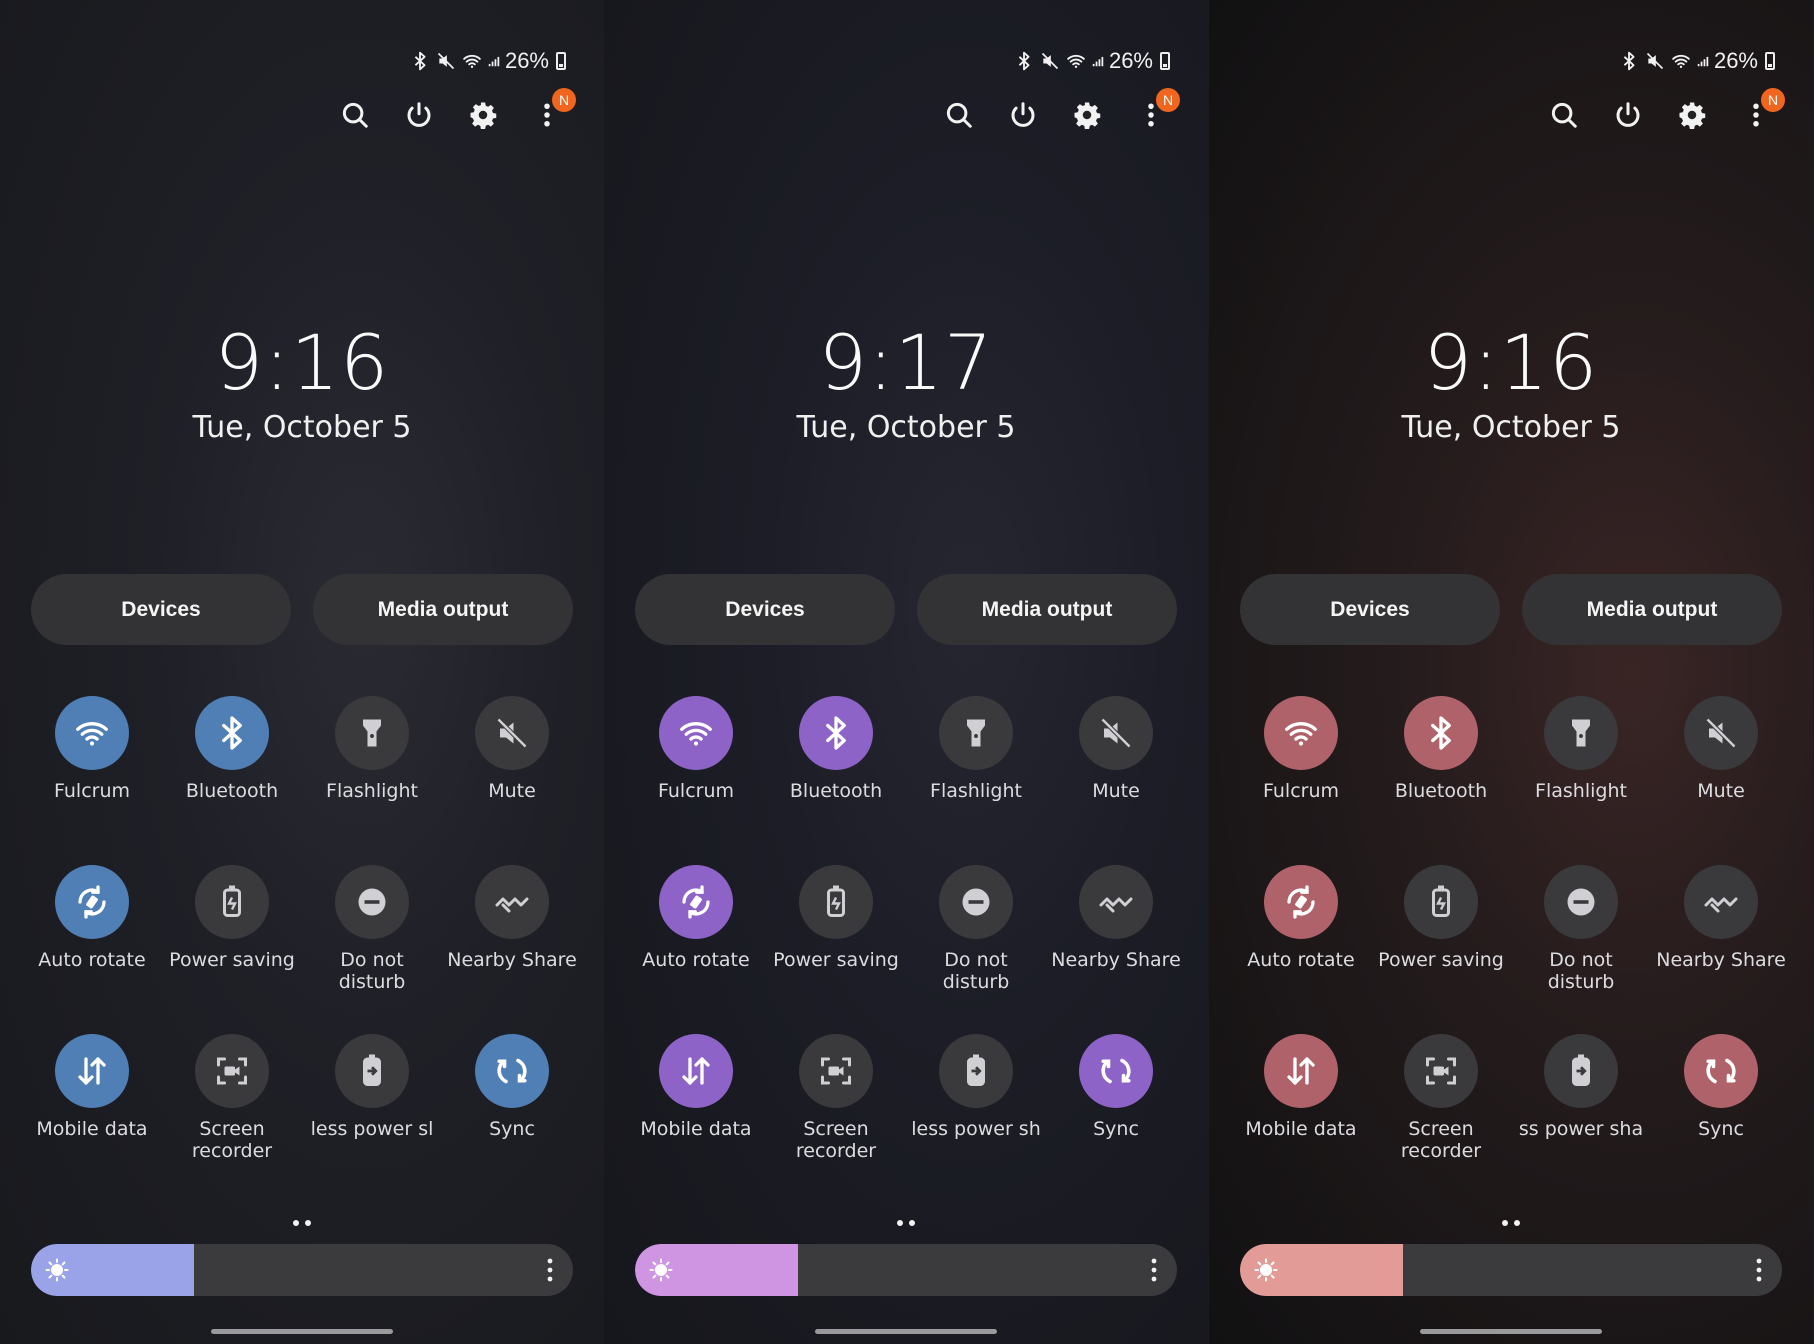 This screenshot has width=1814, height=1344. Describe the element at coordinates (1581, 1118) in the screenshot. I see `tile-ss-power-sha: ss power sha` at that location.